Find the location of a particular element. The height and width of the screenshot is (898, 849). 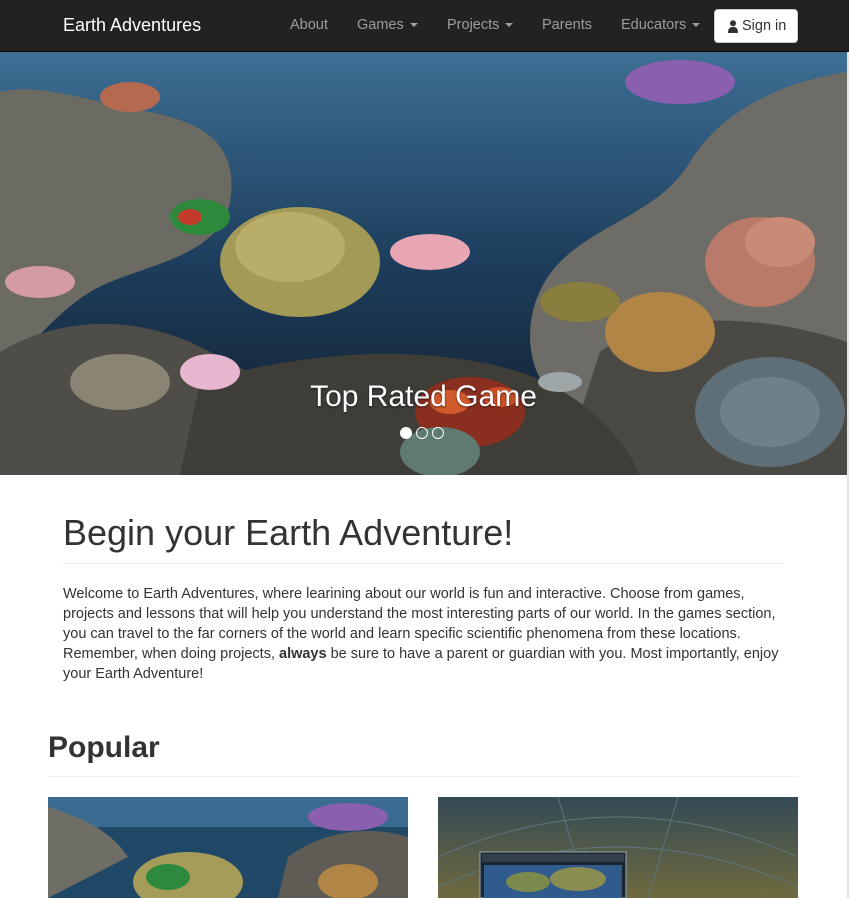

sign-in-label: Sign in is located at coordinates (764, 26).